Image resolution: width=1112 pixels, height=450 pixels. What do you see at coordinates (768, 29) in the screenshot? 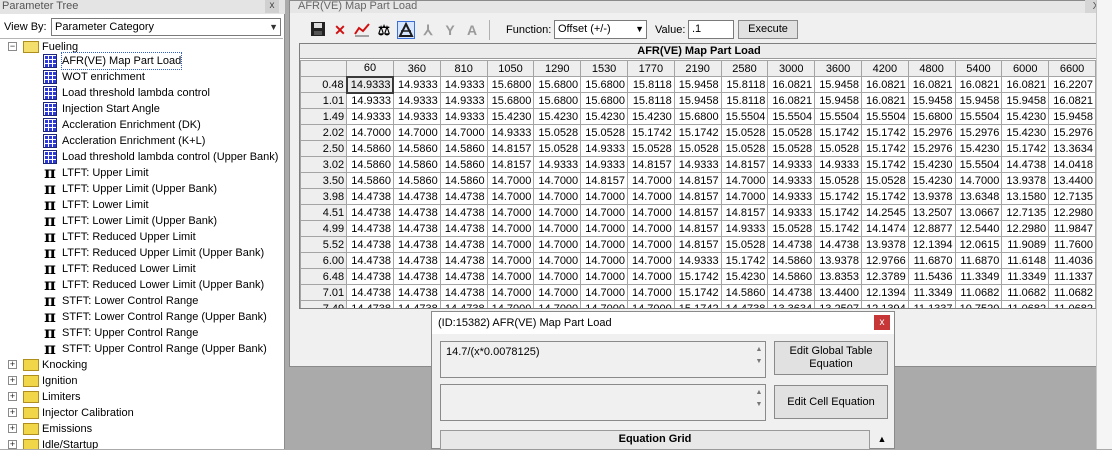
I see `execute-button: Execute` at bounding box center [768, 29].